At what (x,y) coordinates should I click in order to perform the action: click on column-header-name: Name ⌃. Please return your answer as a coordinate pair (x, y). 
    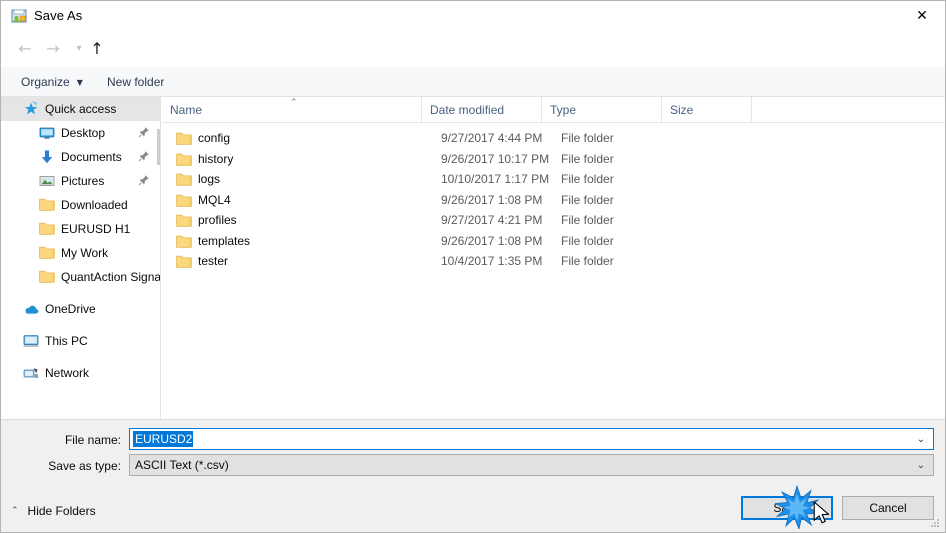
    Looking at the image, I should click on (292, 109).